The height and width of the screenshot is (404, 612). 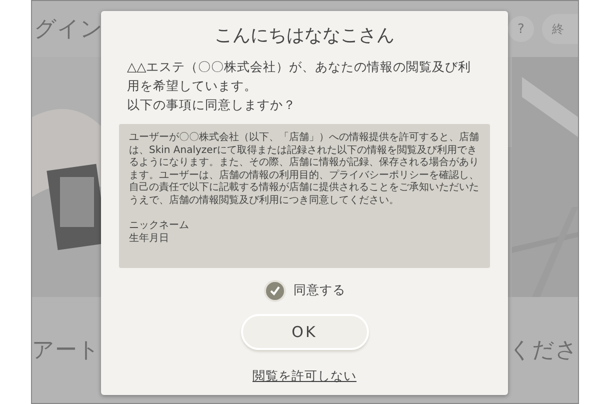 What do you see at coordinates (304, 35) in the screenshot?
I see `dialog-title: こんにちはななこさん` at bounding box center [304, 35].